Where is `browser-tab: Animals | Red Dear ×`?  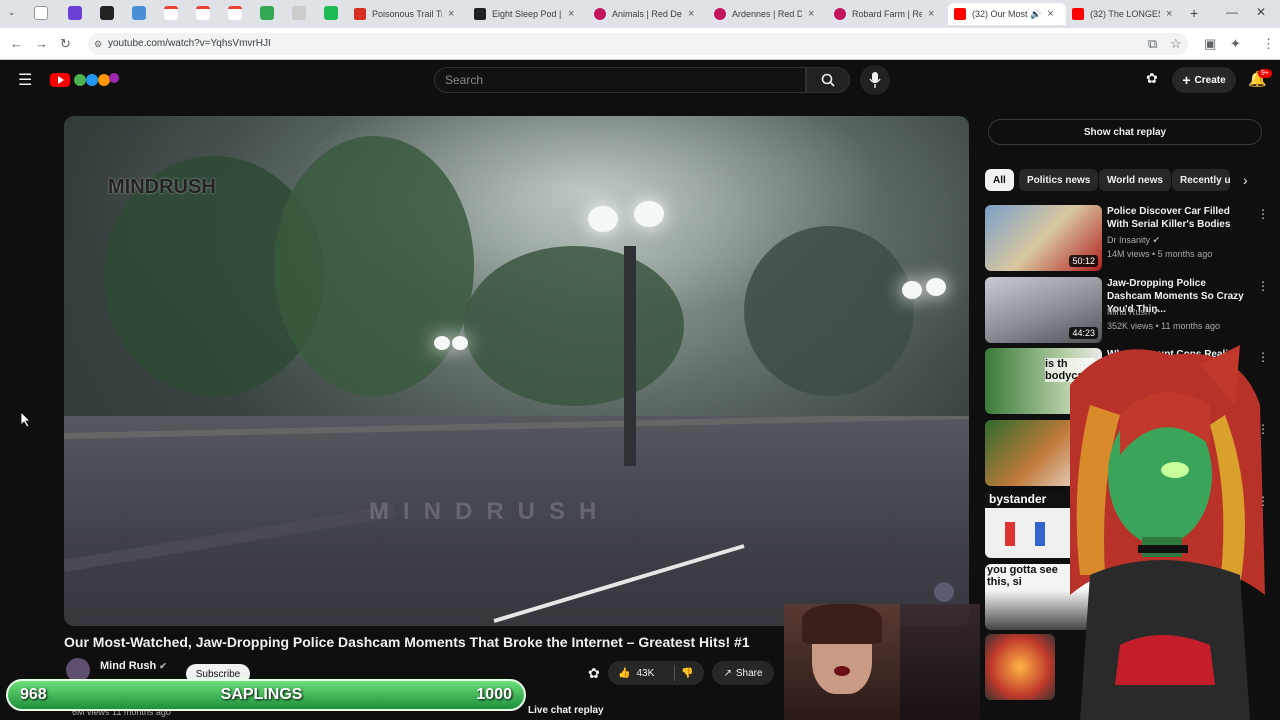 browser-tab: Animals | Red Dear × is located at coordinates (648, 14).